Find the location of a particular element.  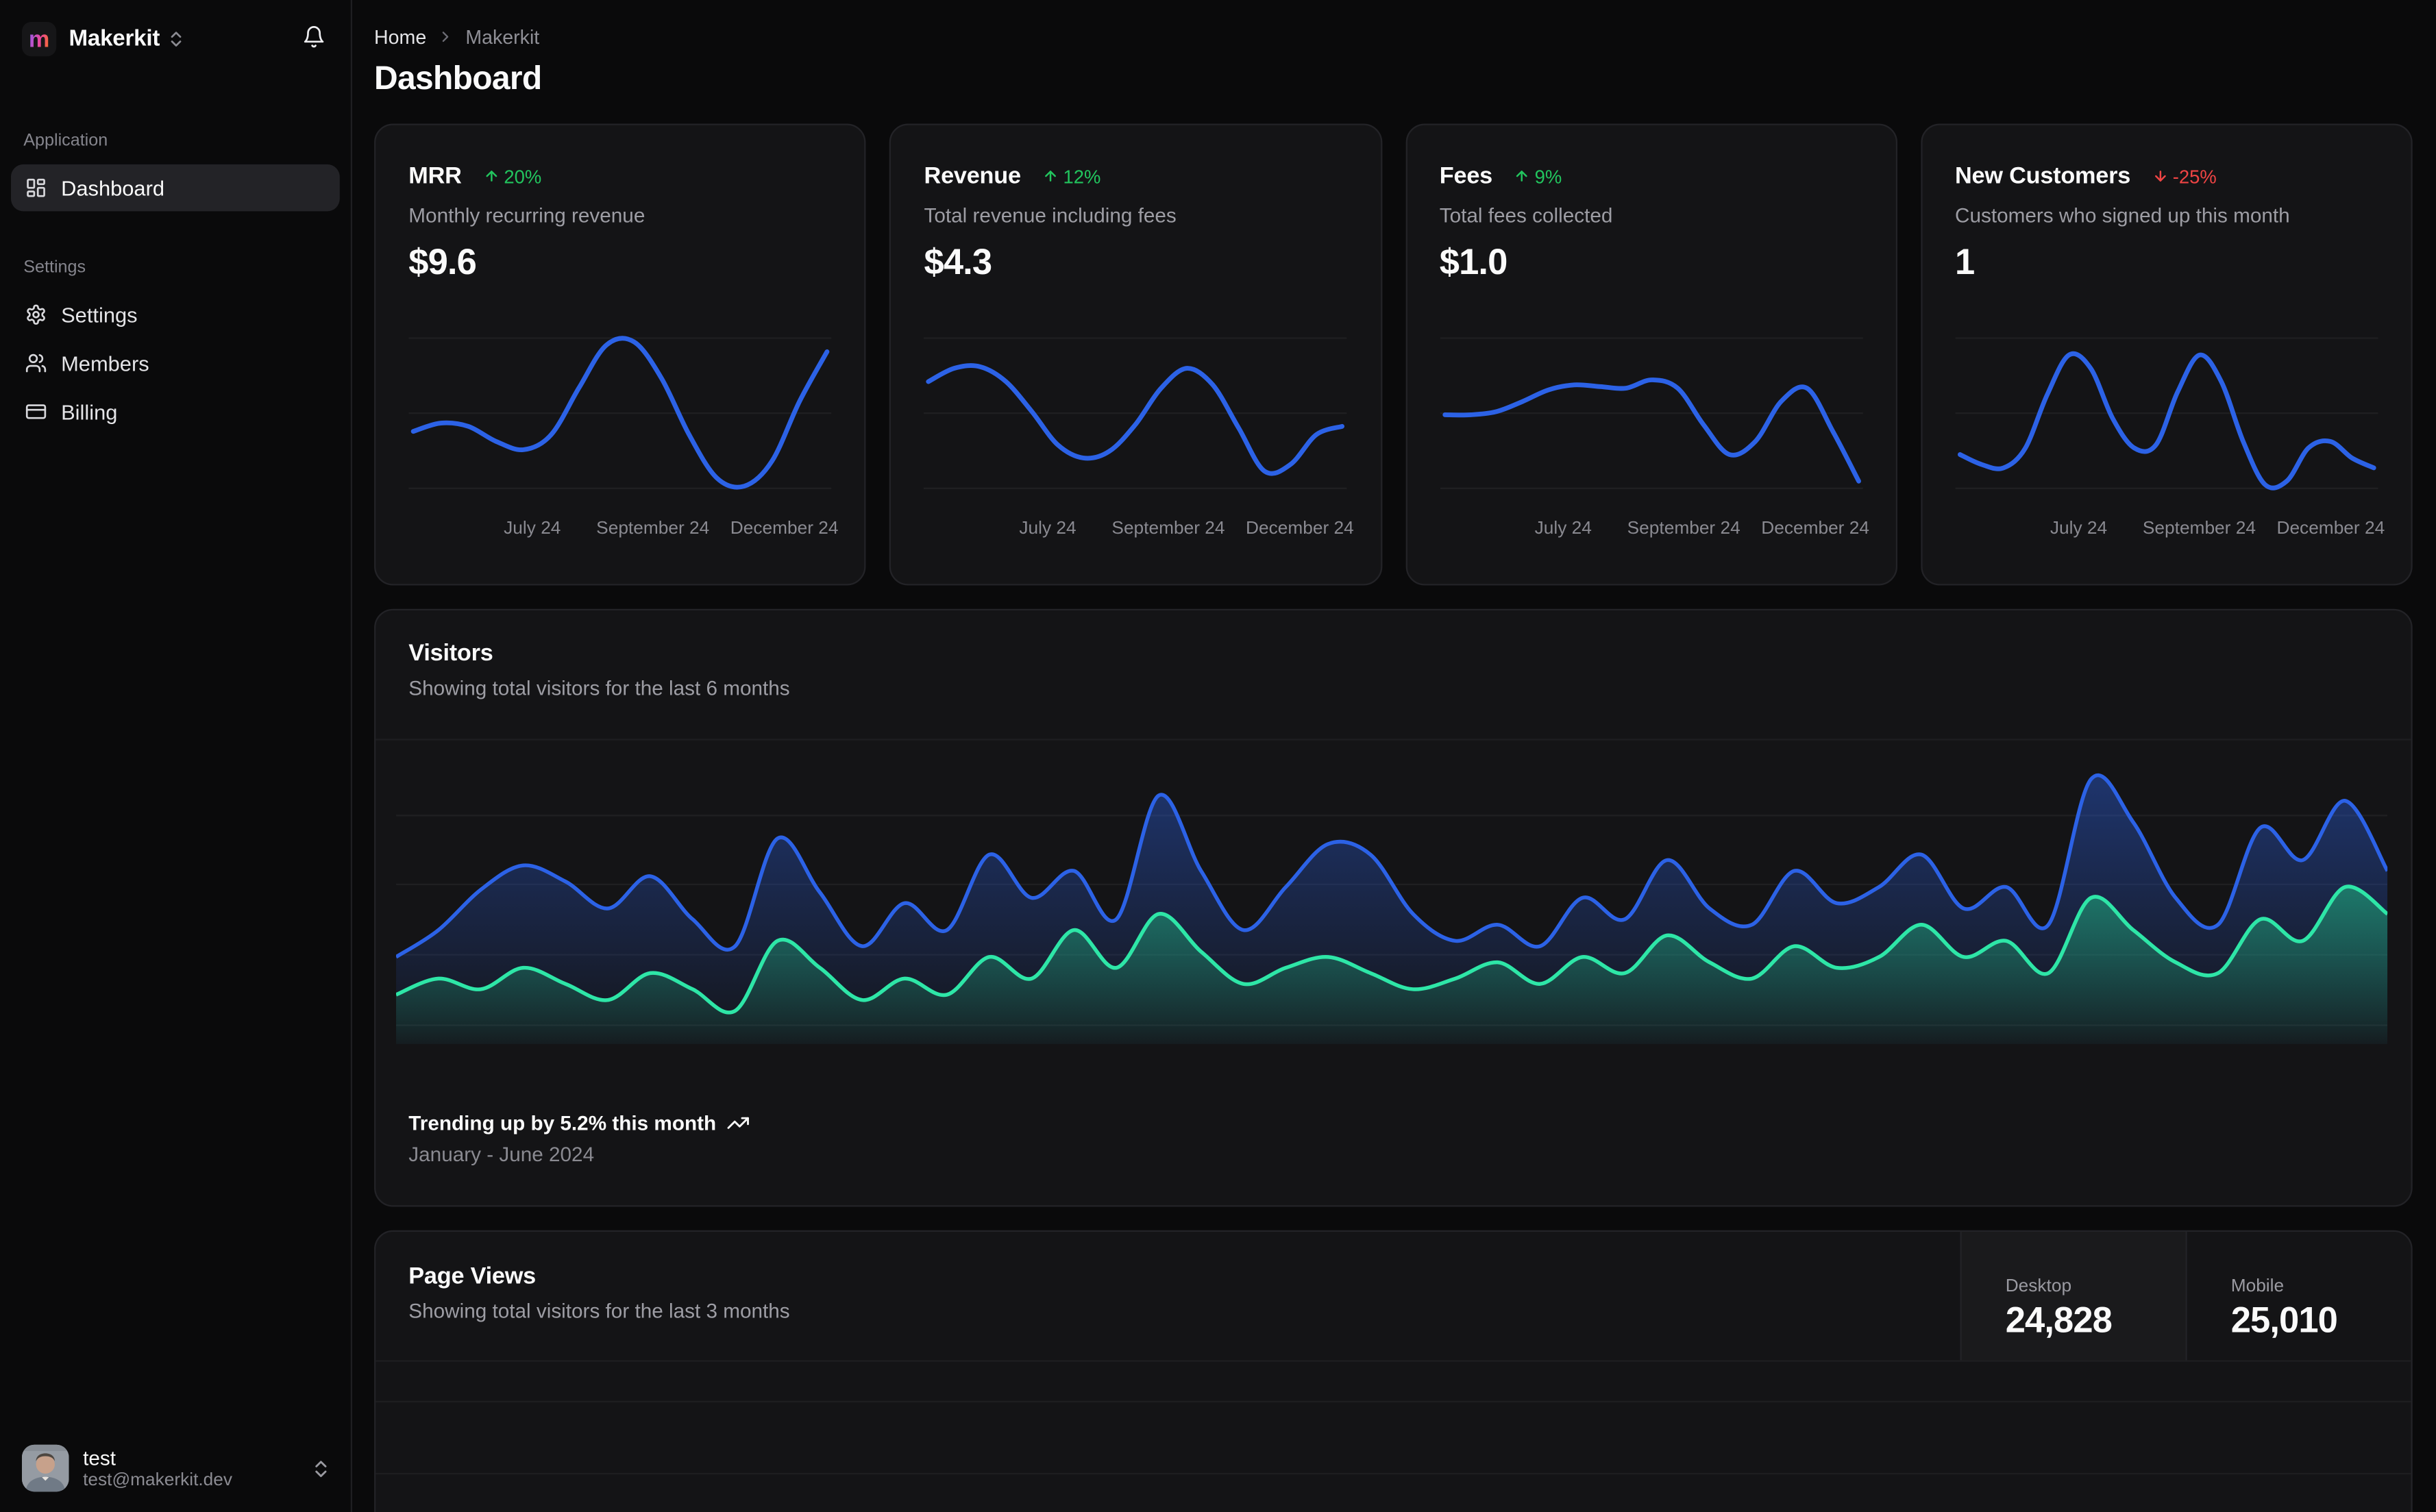

page-views-tabs: Desktop 24,828 Mobile 25,010 is located at coordinates (2185, 1296).